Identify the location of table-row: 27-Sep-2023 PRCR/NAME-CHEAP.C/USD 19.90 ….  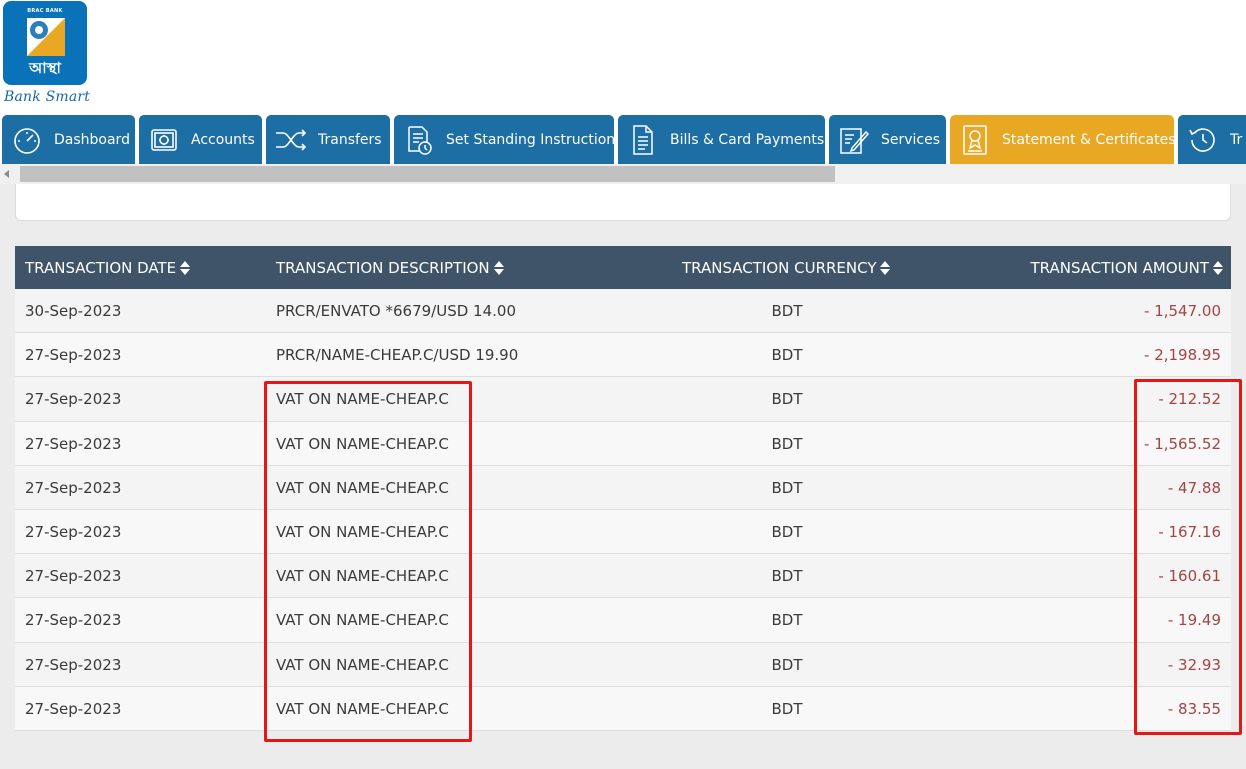
(623, 355).